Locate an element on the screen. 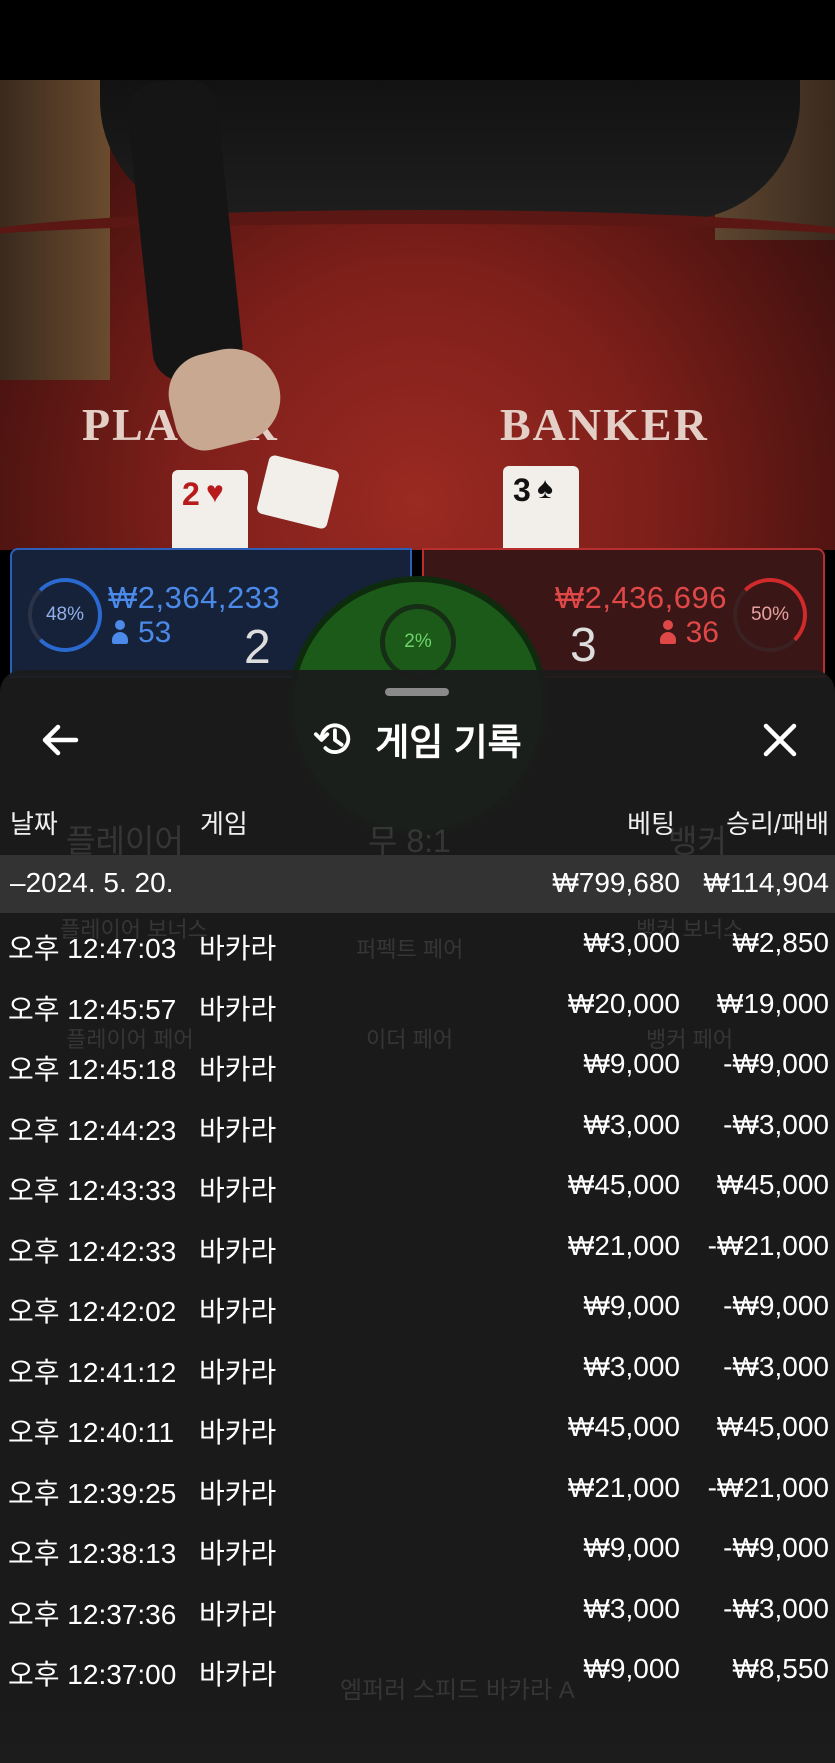  page-title: 게임 기록 is located at coordinates (448, 742).